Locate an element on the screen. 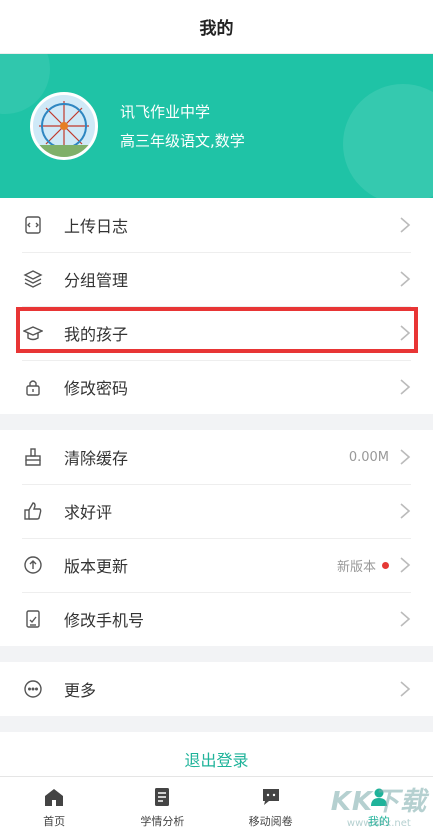 The height and width of the screenshot is (837, 433). menu-item-rate-app: 求好评 is located at coordinates (216, 511).